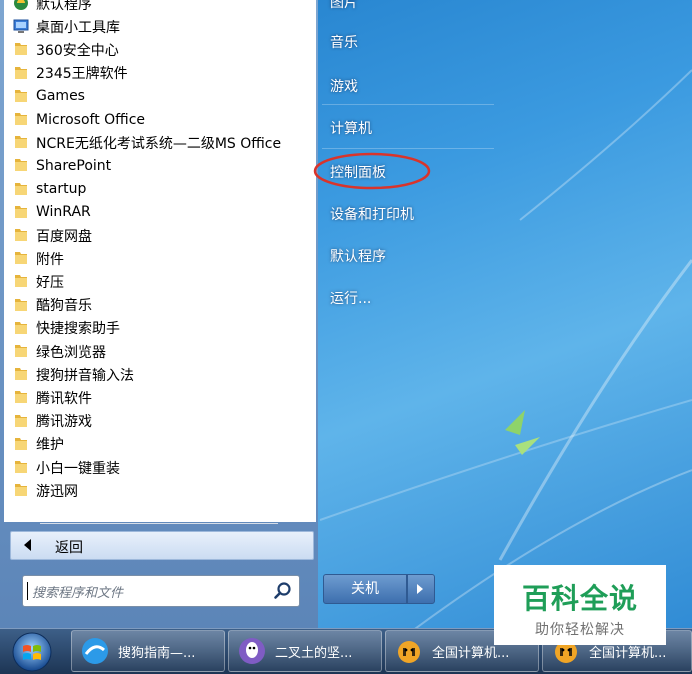 The image size is (692, 674). I want to click on program-item: 附件, so click(160, 258).